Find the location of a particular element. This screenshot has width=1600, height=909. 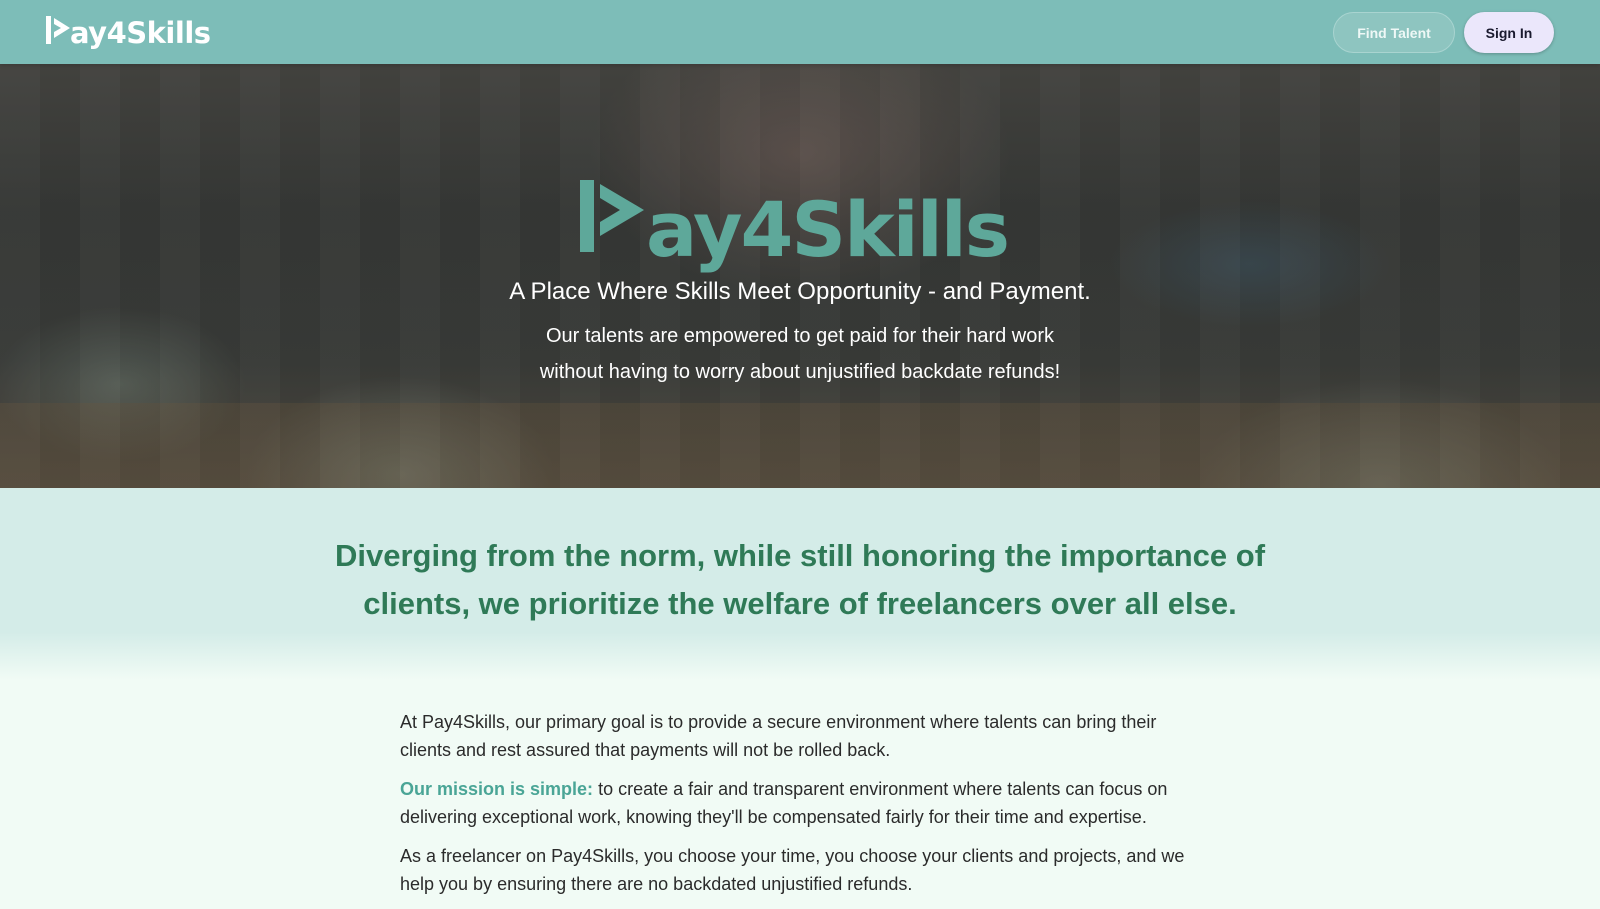

sign-in-button: Sign In is located at coordinates (1509, 32).